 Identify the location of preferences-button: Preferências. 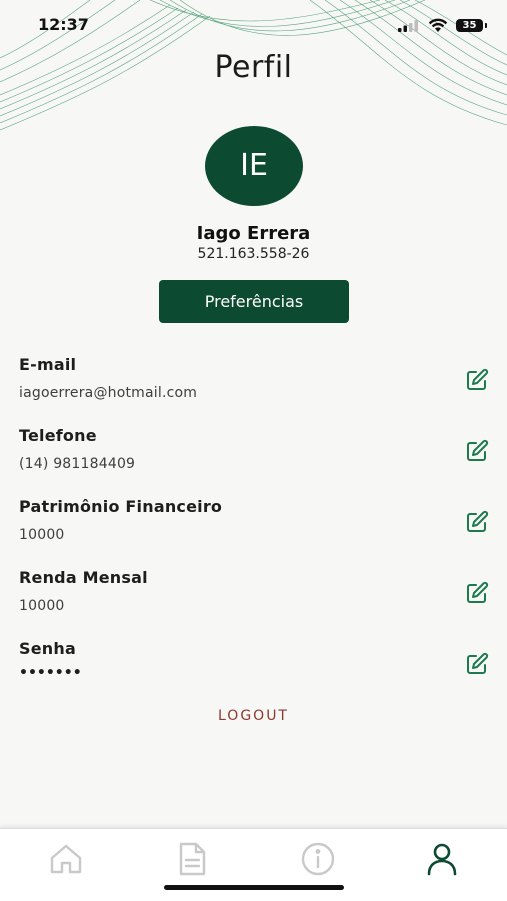
(254, 301).